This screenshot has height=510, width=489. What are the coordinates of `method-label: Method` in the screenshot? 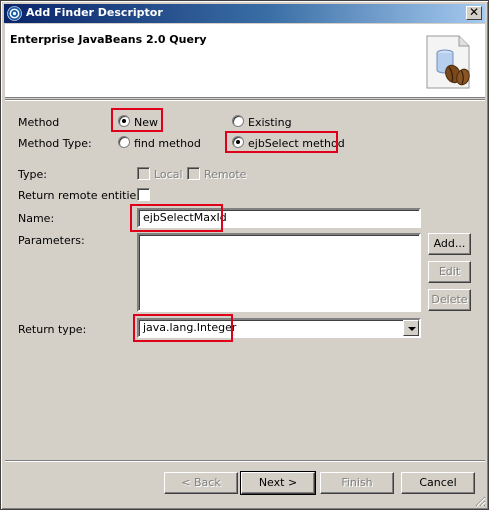 It's located at (39, 122).